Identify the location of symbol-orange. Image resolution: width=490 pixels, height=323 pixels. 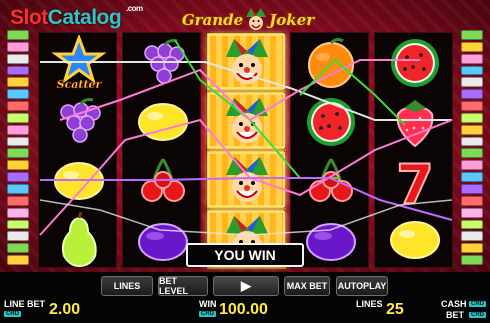
(330, 62).